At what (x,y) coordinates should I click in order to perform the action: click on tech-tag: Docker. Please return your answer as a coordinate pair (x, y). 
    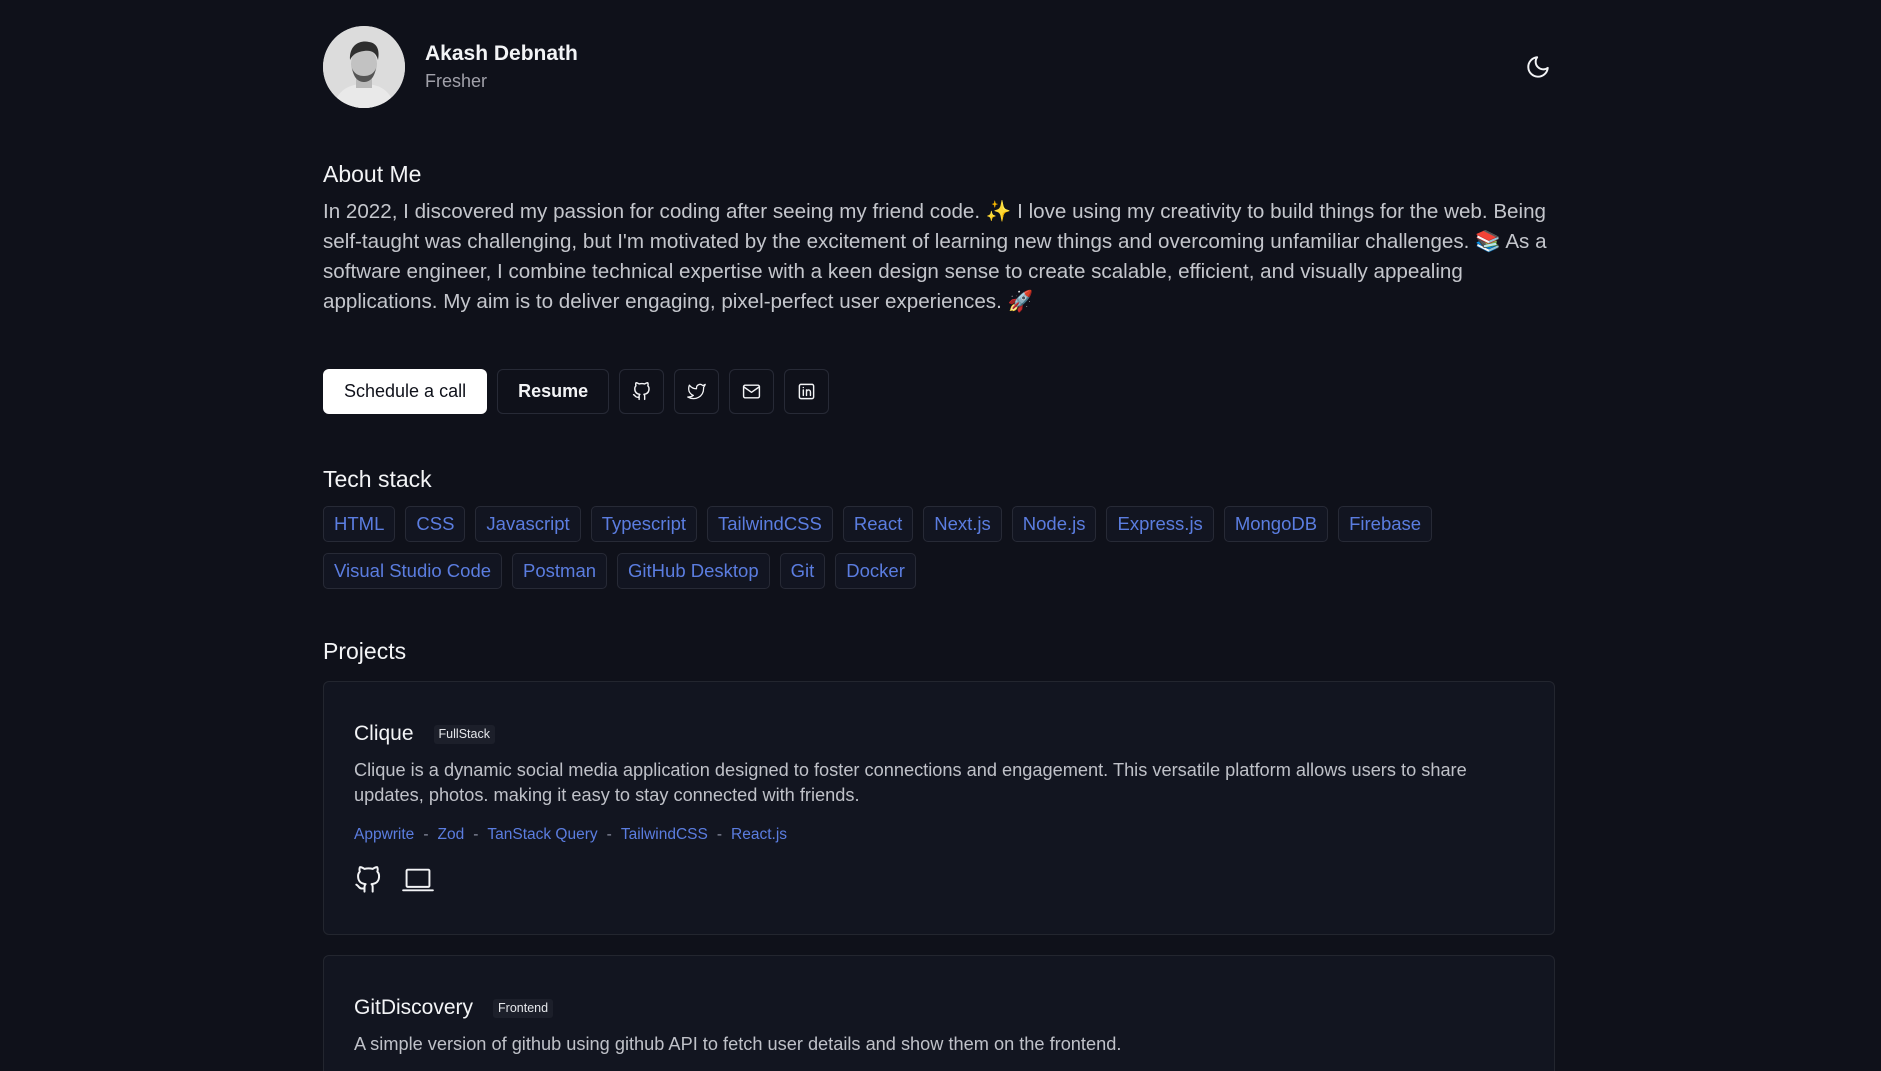
    Looking at the image, I should click on (875, 571).